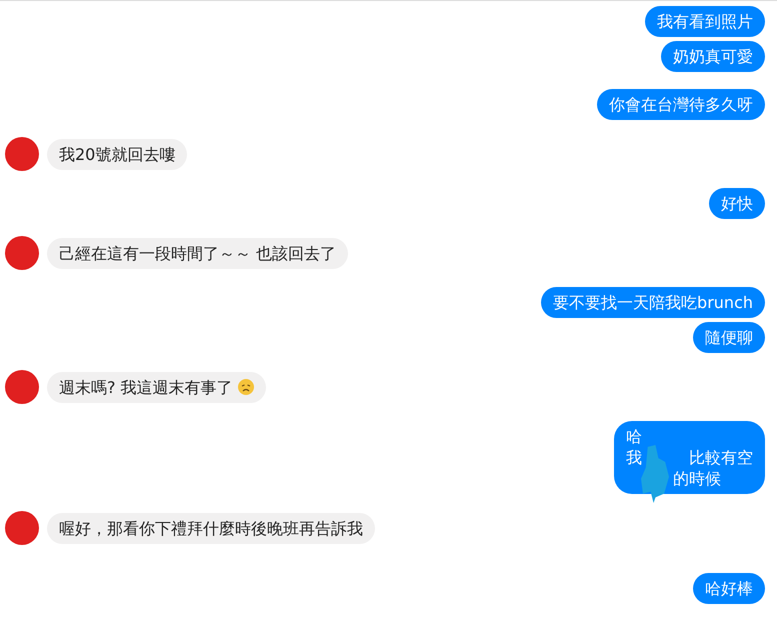  What do you see at coordinates (146, 387) in the screenshot?
I see `message-text: 週末嗎? 我這週末有事了` at bounding box center [146, 387].